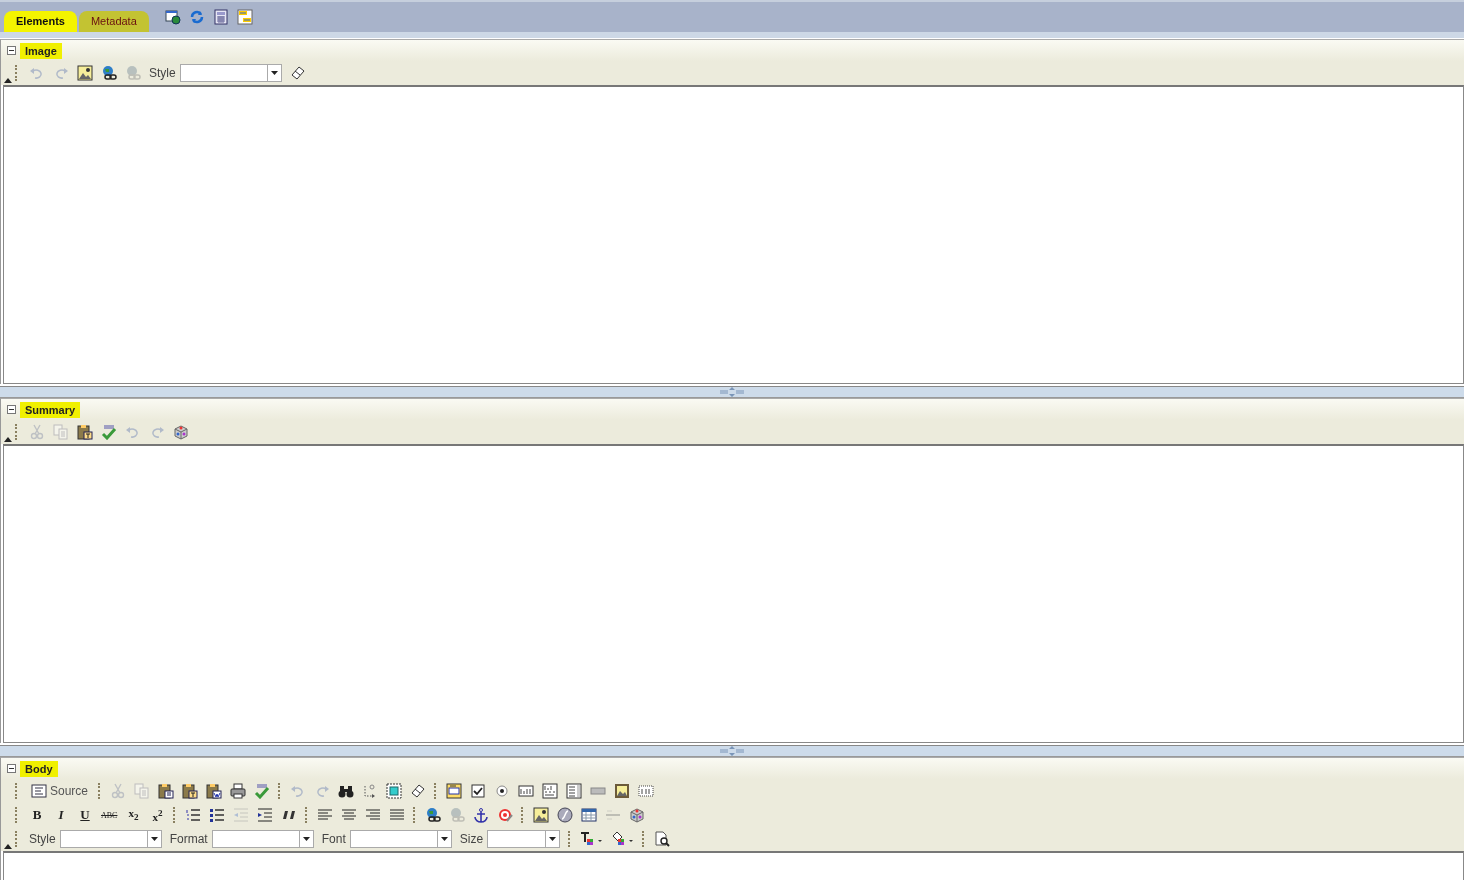 The width and height of the screenshot is (1464, 880). Describe the element at coordinates (565, 815) in the screenshot. I see `round-emblem-icon` at that location.